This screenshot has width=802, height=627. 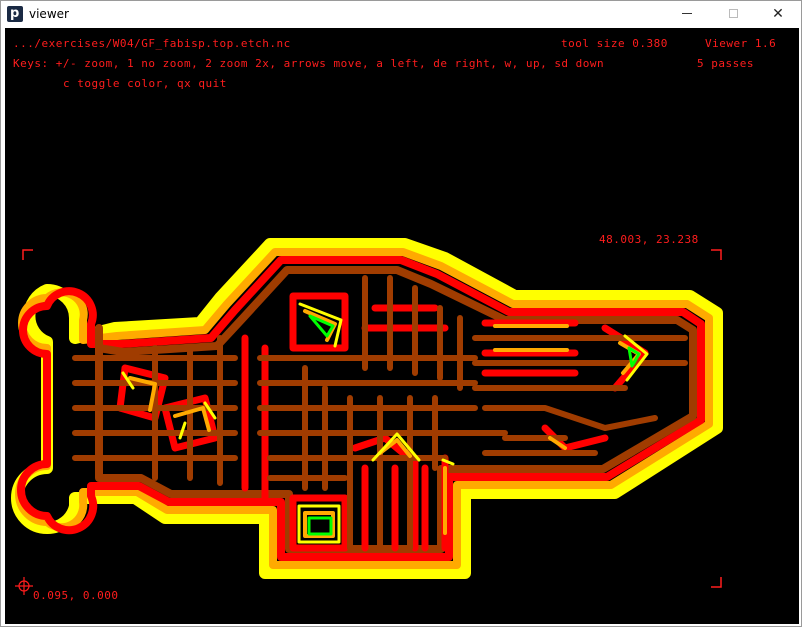 I want to click on close-icon: ✕, so click(x=778, y=14).